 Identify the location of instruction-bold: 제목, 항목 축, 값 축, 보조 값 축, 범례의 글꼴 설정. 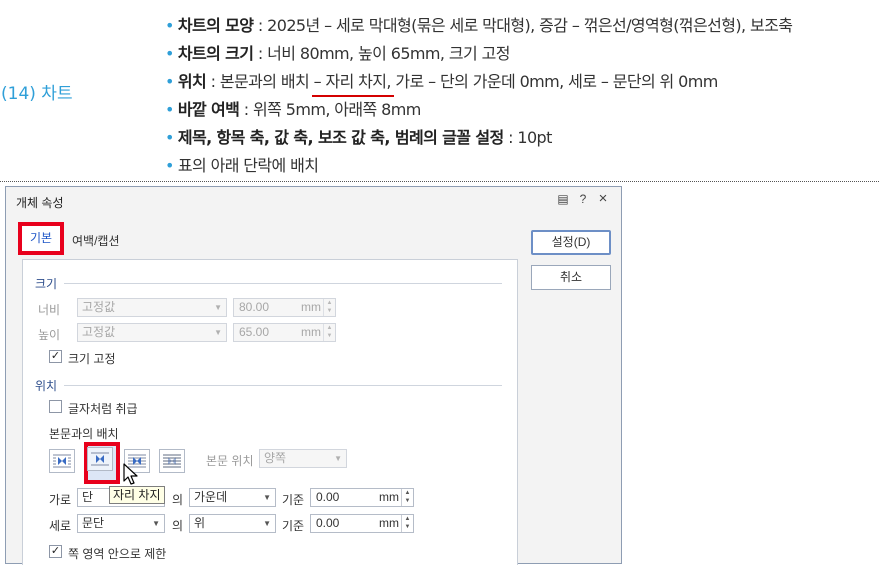
(340, 137).